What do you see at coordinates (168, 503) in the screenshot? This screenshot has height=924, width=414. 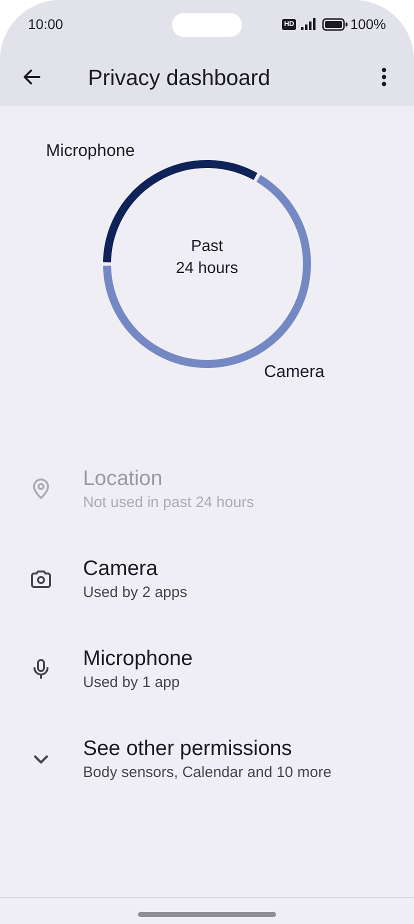 I see `permission-subtitle: Not used in past 24 hours` at bounding box center [168, 503].